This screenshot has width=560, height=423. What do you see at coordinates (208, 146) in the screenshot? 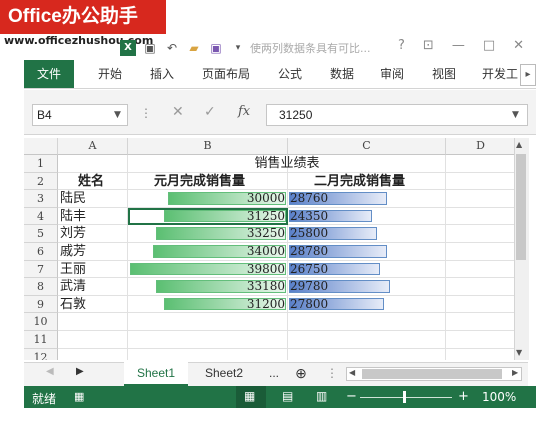
I see `column-header-b: B` at bounding box center [208, 146].